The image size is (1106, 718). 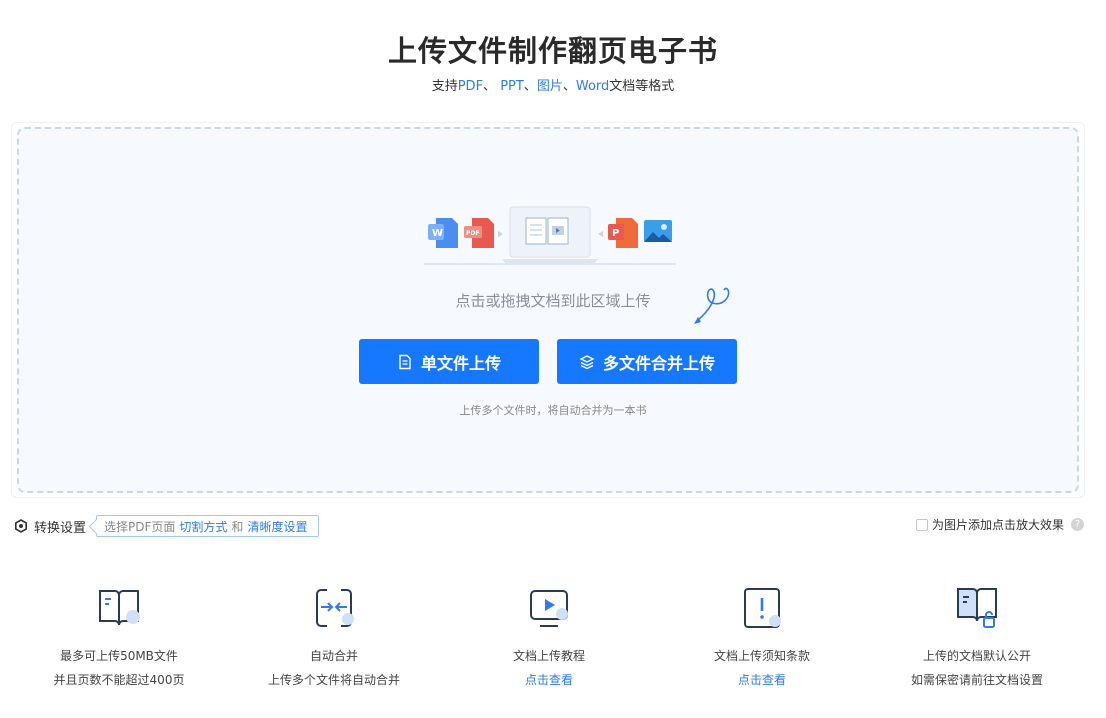 I want to click on book-icon, so click(x=119, y=608).